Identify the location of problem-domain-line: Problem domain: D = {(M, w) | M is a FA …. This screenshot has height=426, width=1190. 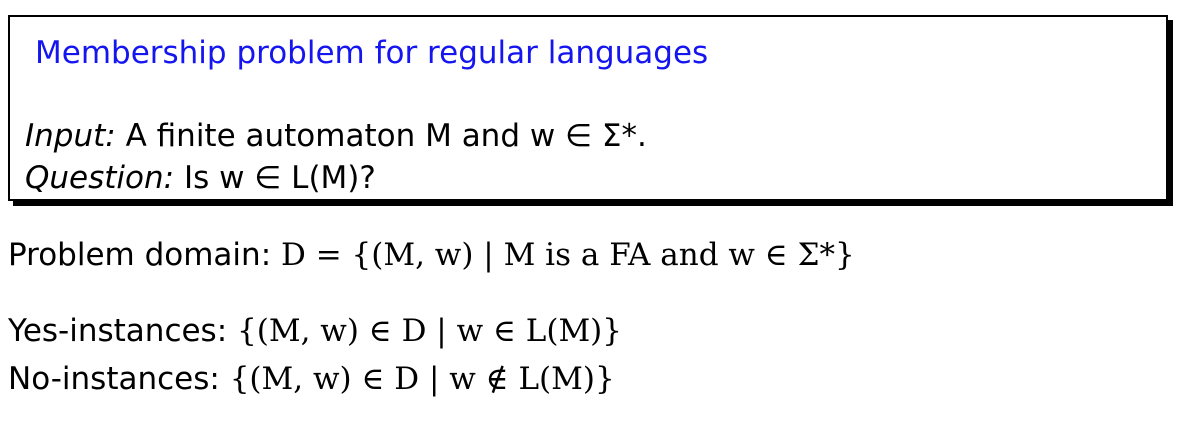
(431, 255).